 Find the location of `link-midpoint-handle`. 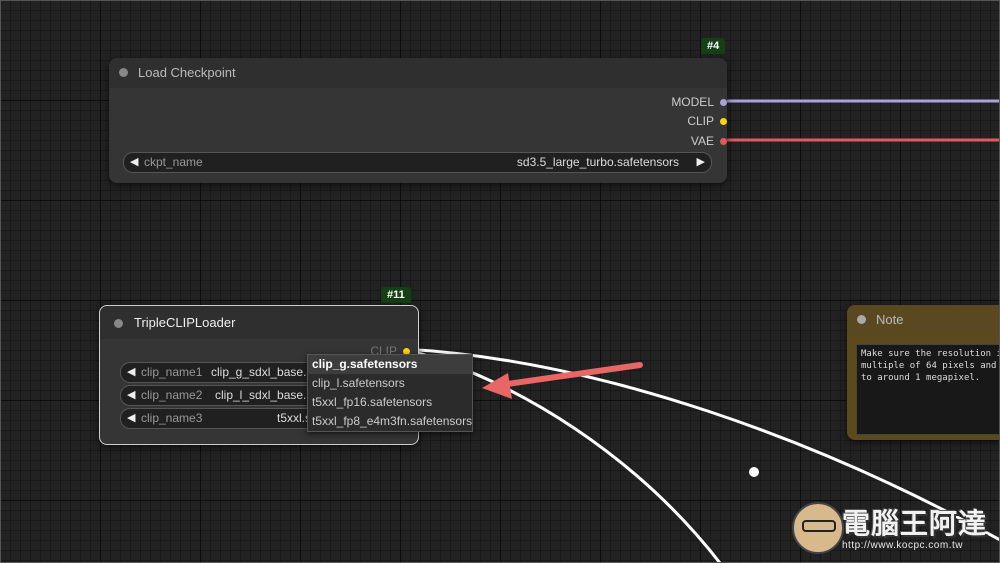

link-midpoint-handle is located at coordinates (754, 472).